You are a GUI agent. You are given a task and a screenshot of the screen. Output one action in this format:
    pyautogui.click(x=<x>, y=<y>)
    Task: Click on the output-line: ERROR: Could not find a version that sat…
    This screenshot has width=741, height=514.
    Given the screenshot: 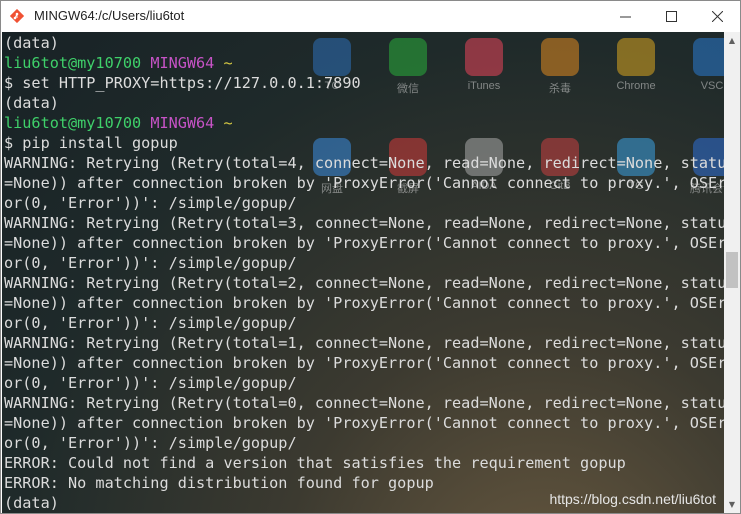 What is the action you would take?
    pyautogui.click(x=315, y=463)
    